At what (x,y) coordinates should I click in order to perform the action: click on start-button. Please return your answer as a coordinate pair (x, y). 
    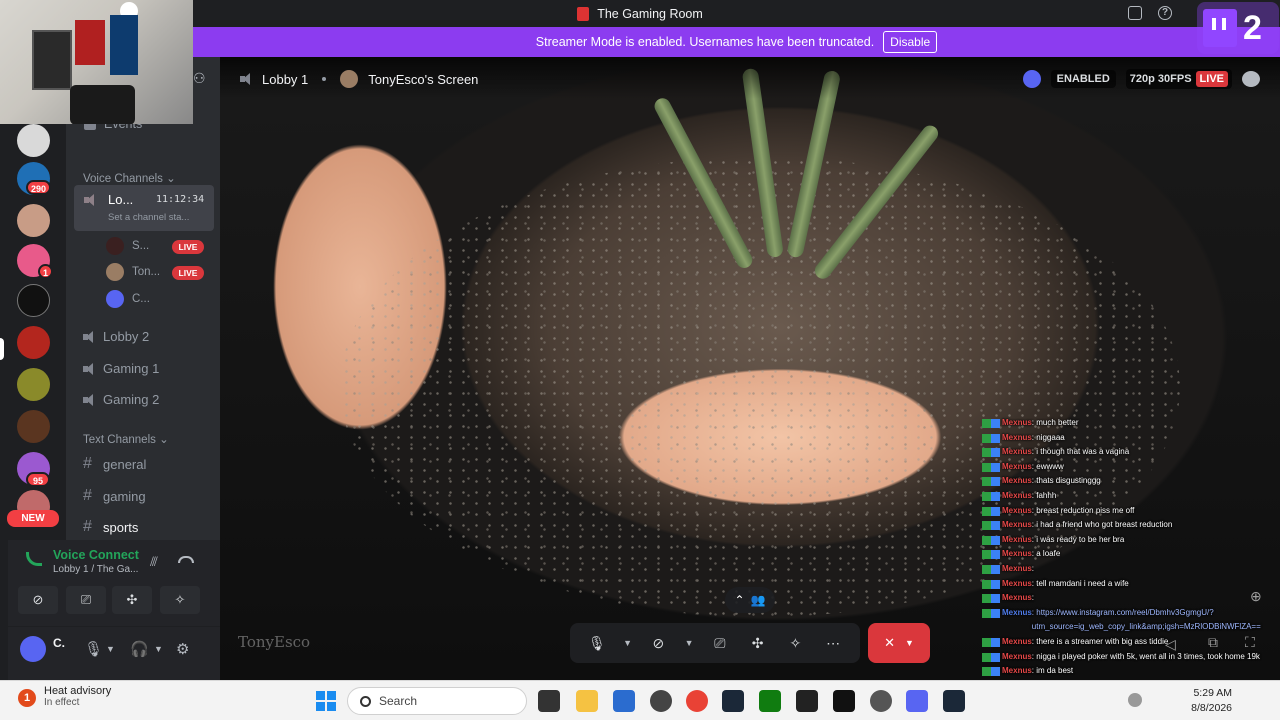
    Looking at the image, I should click on (326, 701).